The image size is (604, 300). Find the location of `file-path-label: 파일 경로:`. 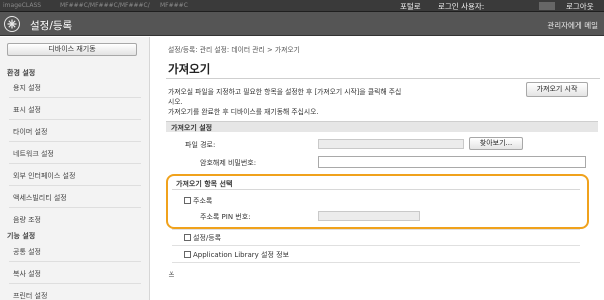

file-path-label: 파일 경로: is located at coordinates (200, 145).